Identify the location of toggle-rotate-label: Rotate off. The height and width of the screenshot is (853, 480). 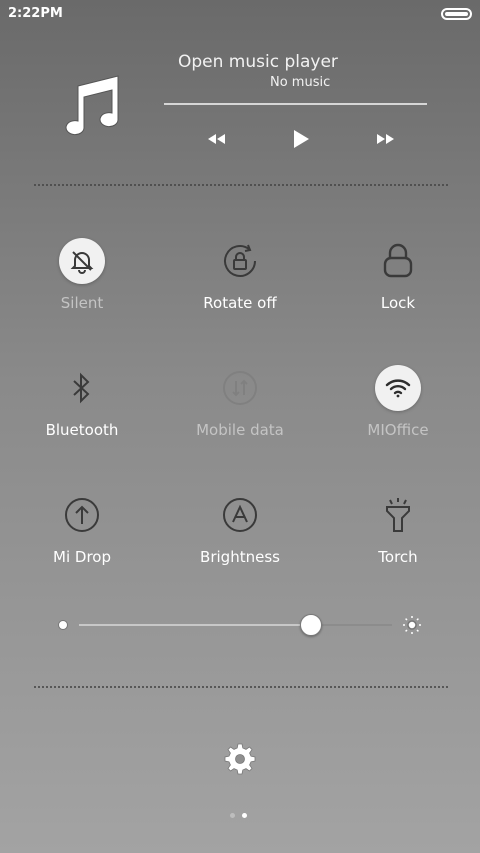
(240, 303).